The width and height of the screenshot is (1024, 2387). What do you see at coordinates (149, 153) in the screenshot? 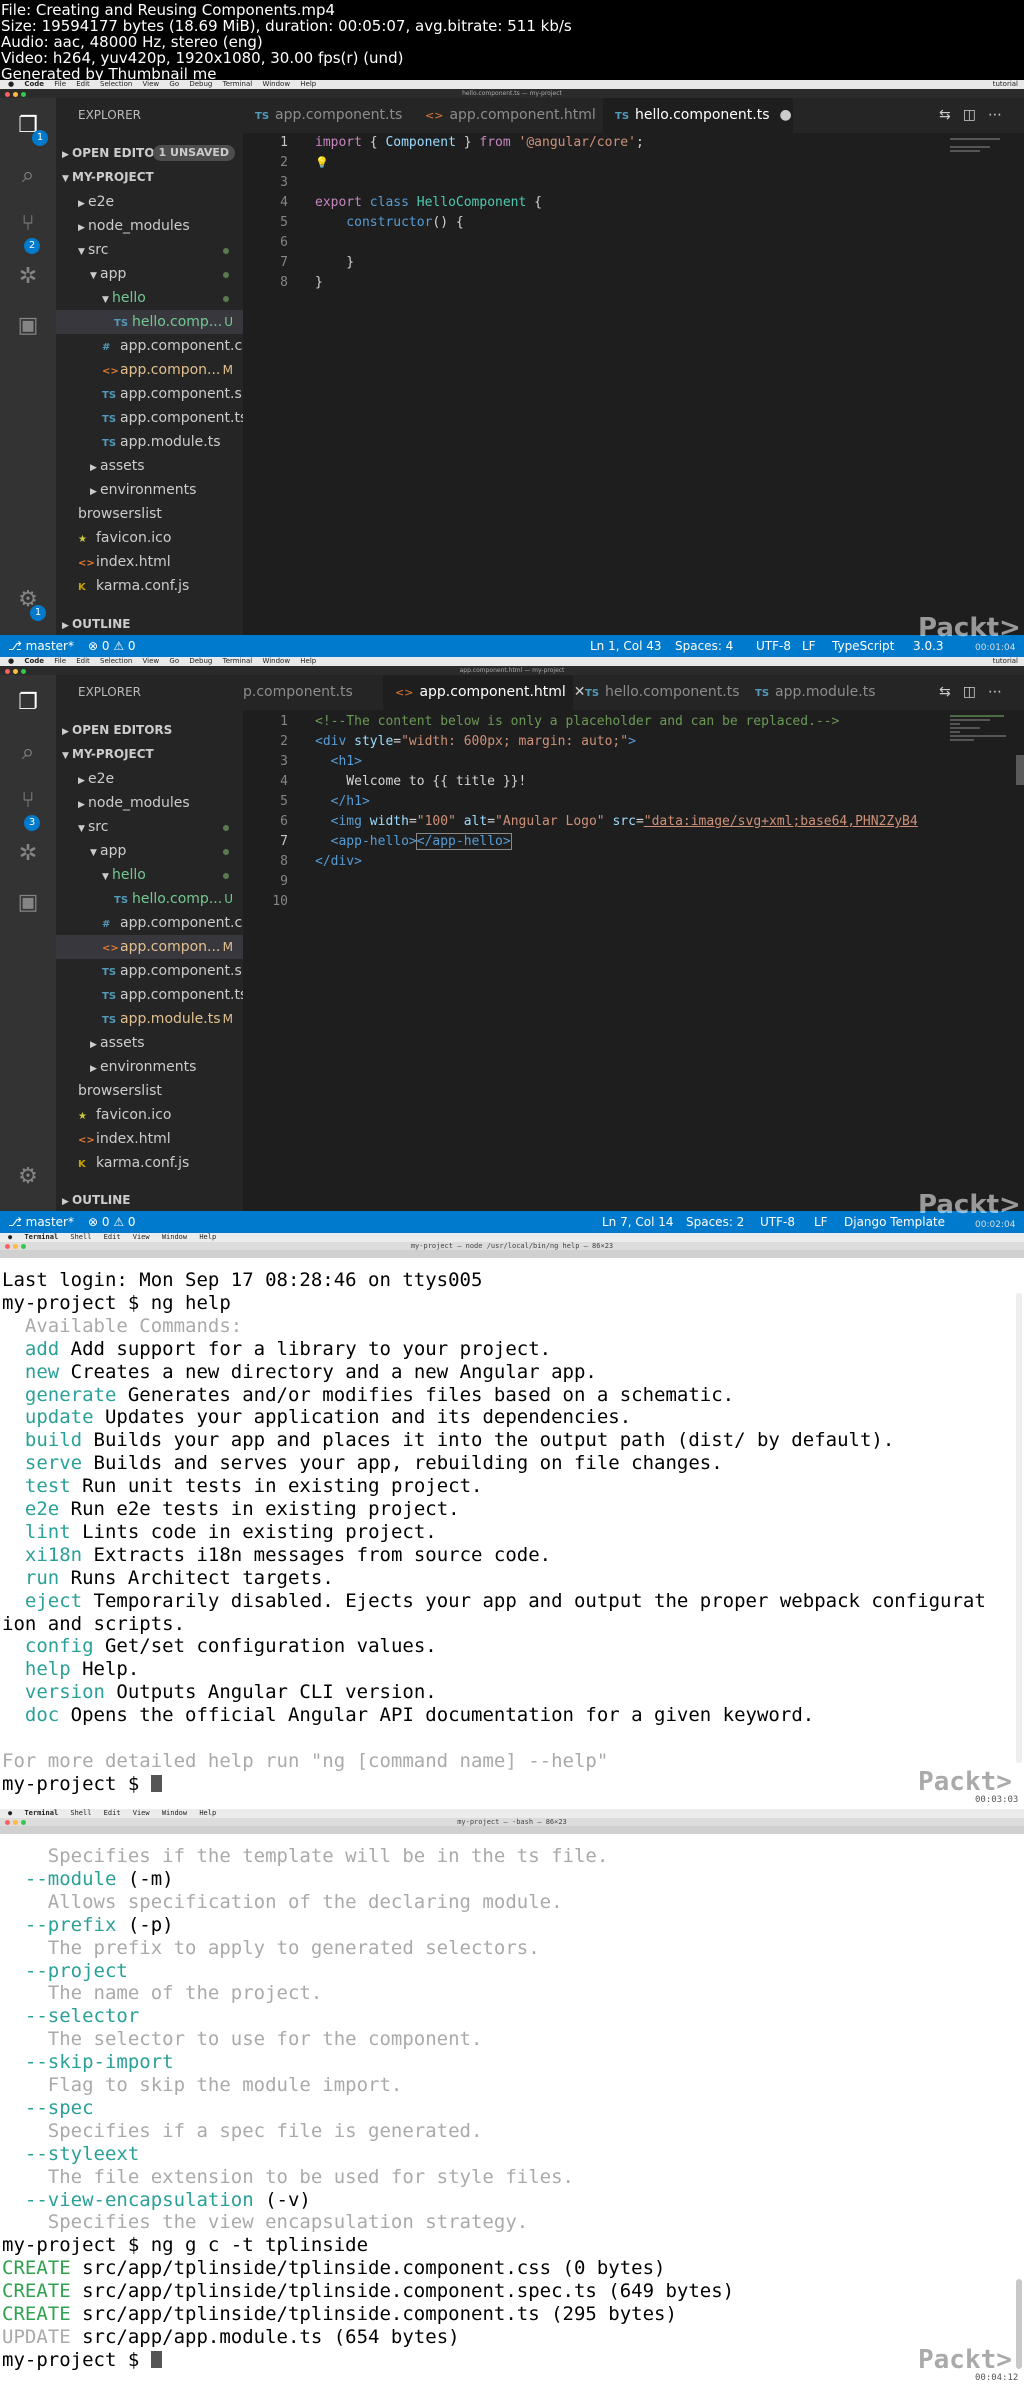
I see `open-editors-section: ▶ OPEN EDITORS 1 UNSAVED` at bounding box center [149, 153].